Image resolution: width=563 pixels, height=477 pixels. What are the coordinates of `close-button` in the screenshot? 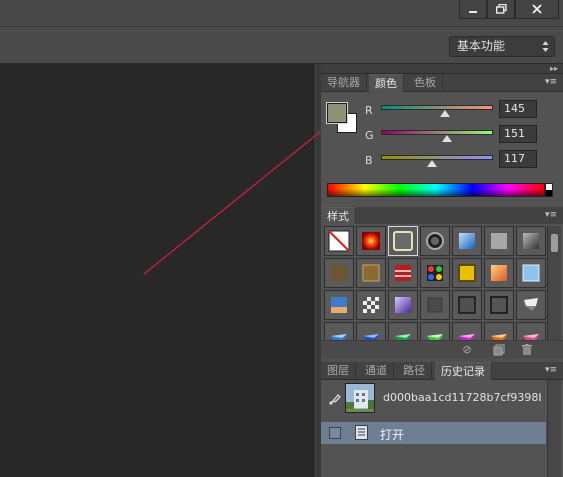 It's located at (537, 9).